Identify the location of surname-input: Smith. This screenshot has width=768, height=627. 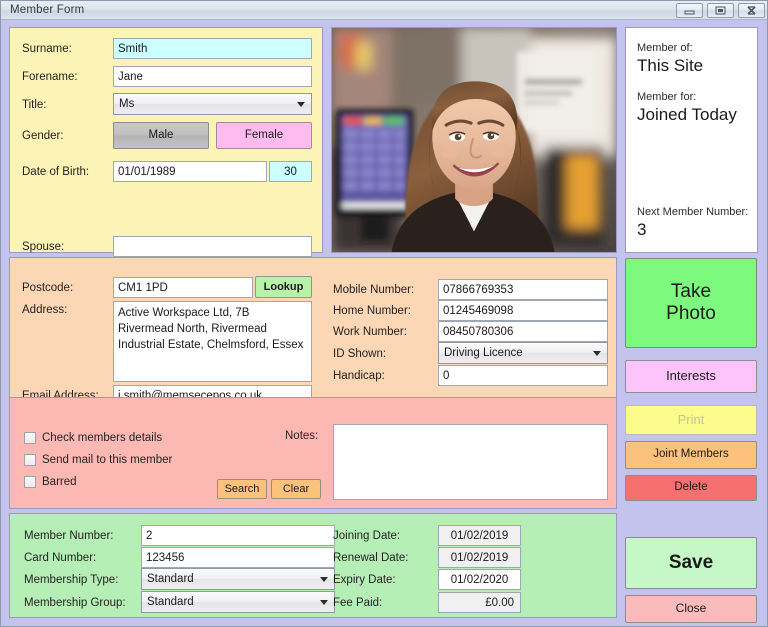
(212, 48).